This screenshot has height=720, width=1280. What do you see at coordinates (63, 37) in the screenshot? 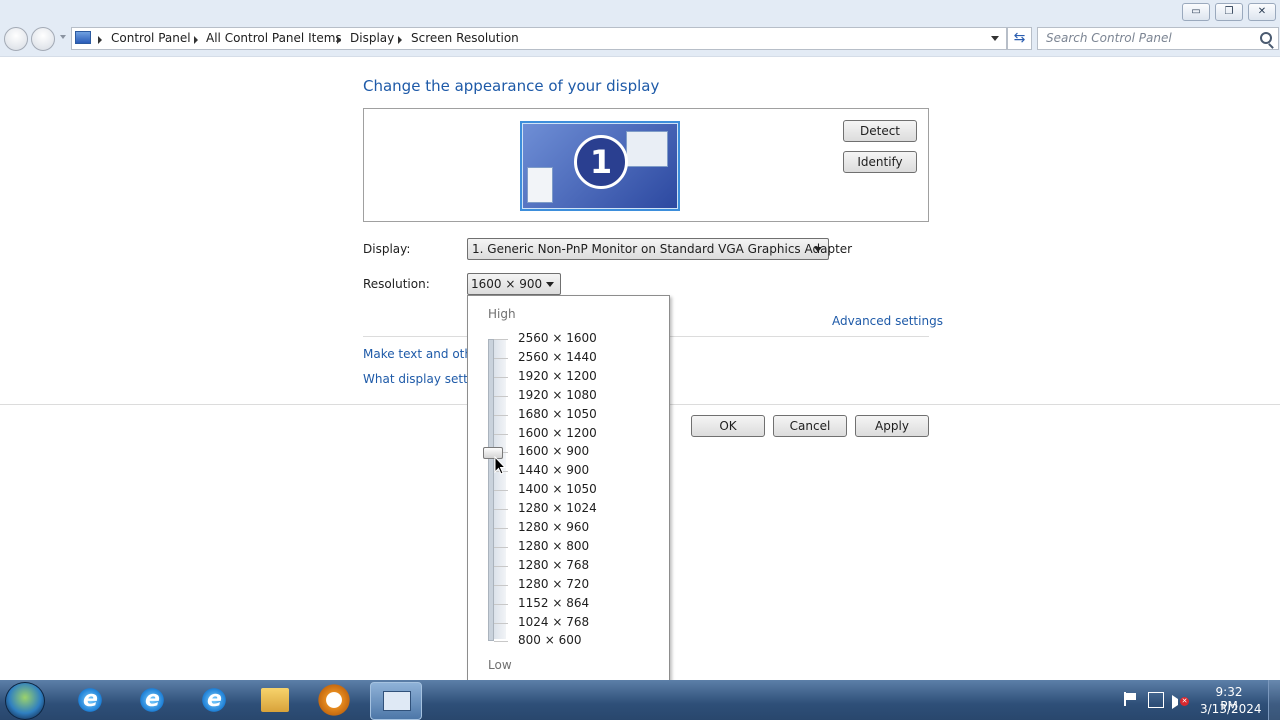
I see `recent-pages-chevron-down-icon` at bounding box center [63, 37].